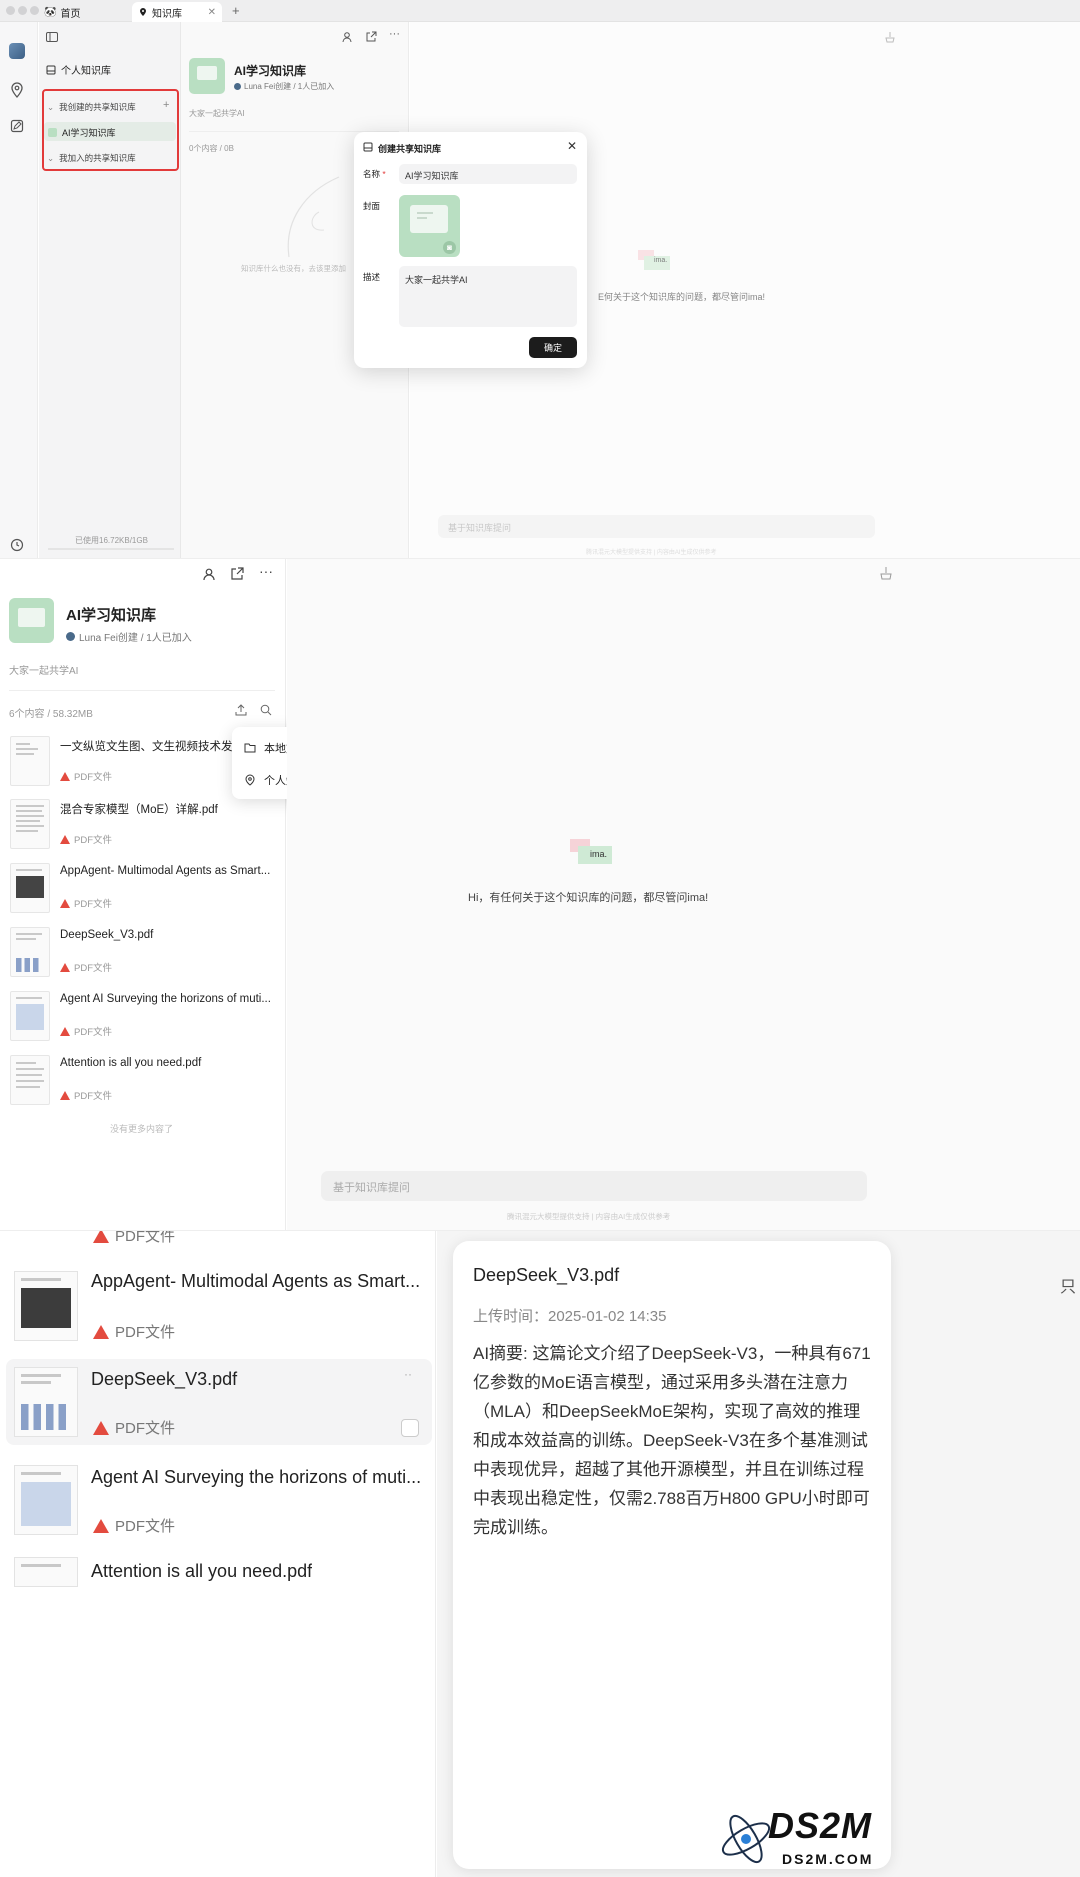 This screenshot has height=1877, width=1080. I want to click on edit-note-icon, so click(17, 126).